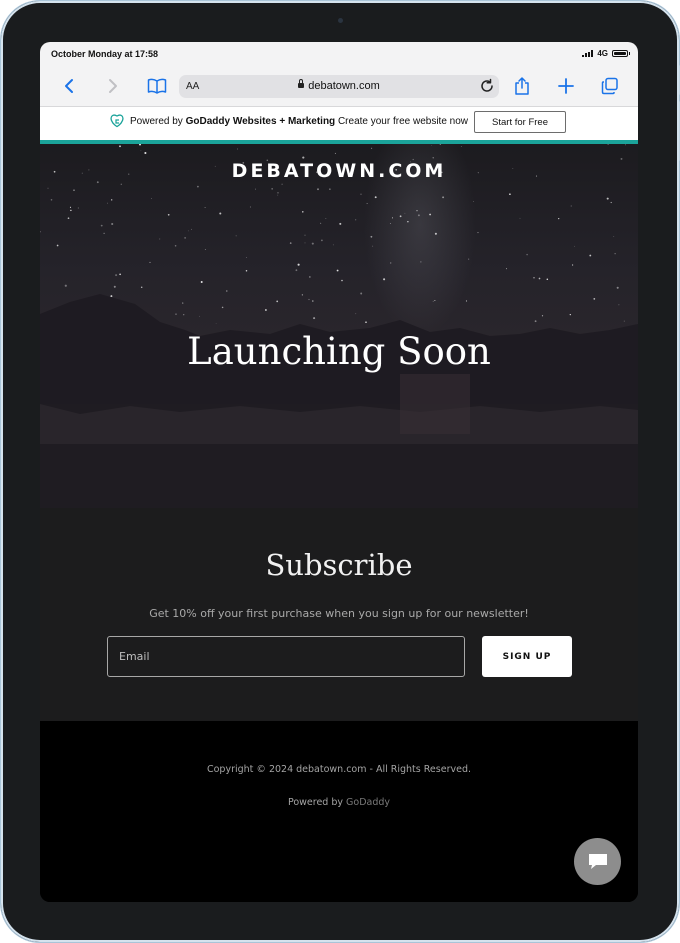 Image resolution: width=680 pixels, height=943 pixels. What do you see at coordinates (403, 121) in the screenshot?
I see `banner-tagline: Create your free website now` at bounding box center [403, 121].